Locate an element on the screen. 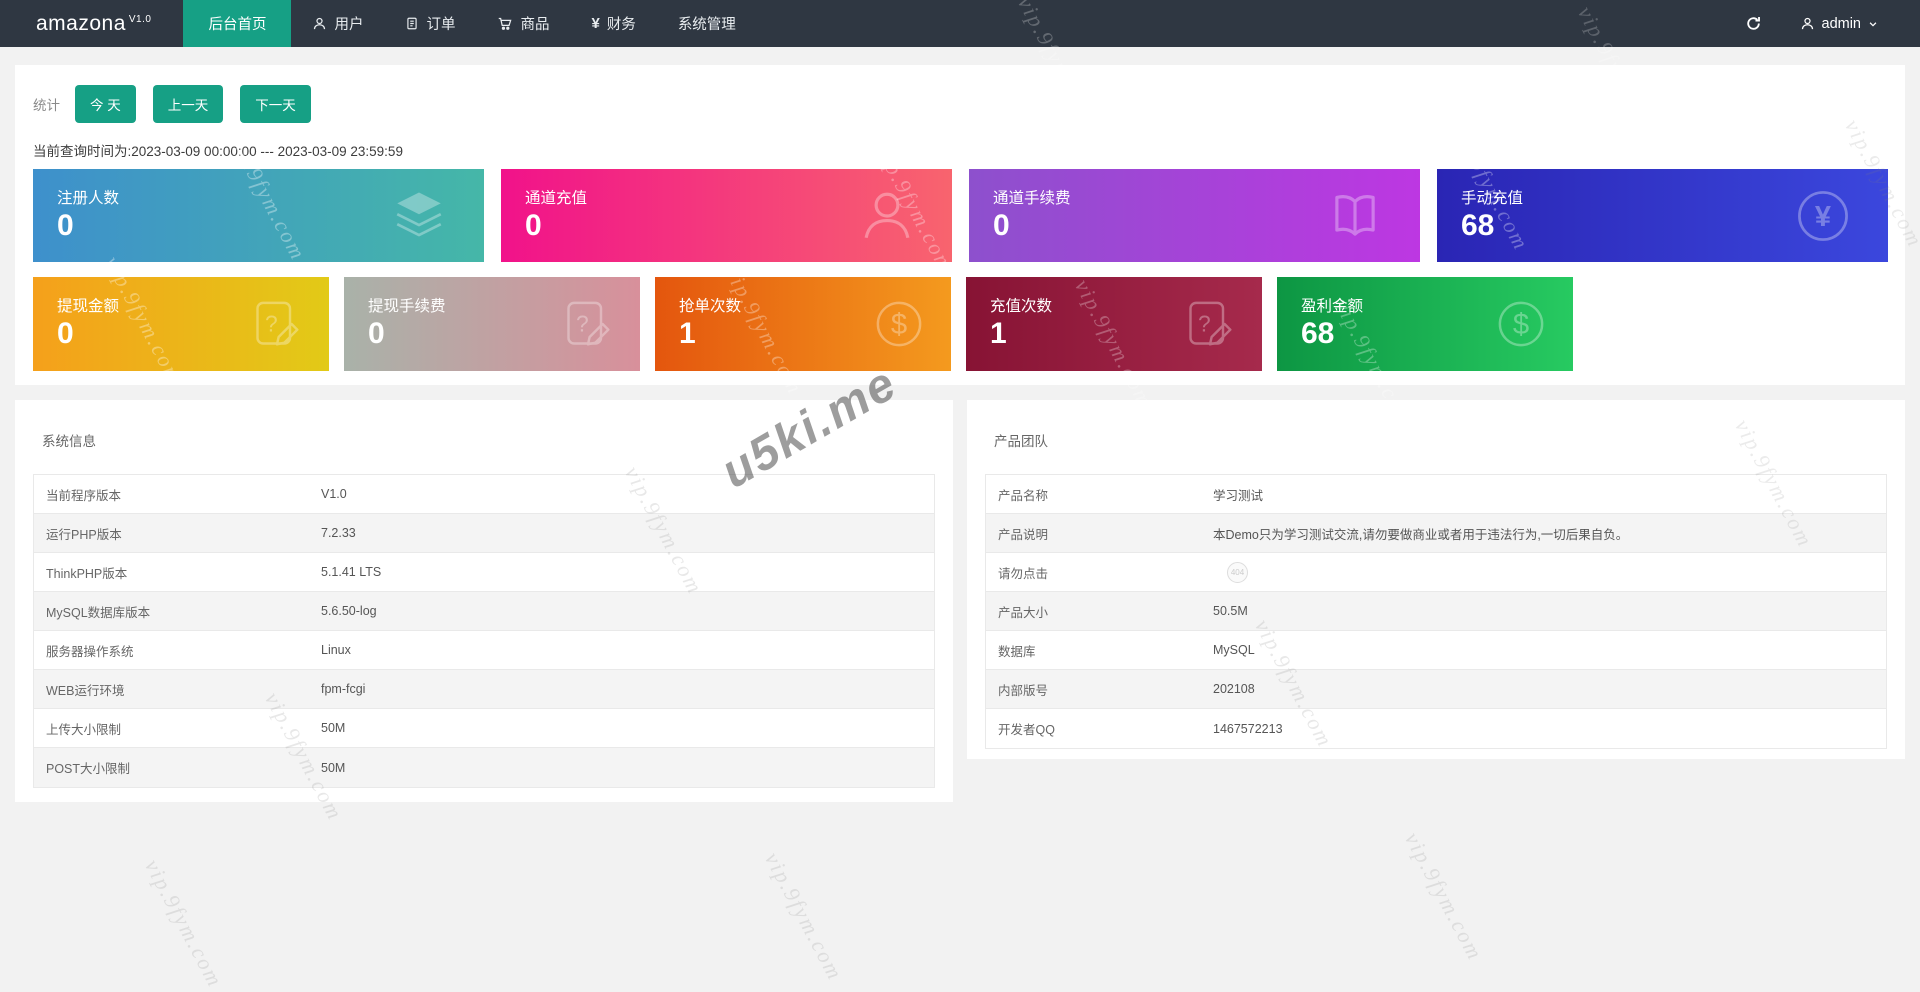  person-icon is located at coordinates (887, 216).